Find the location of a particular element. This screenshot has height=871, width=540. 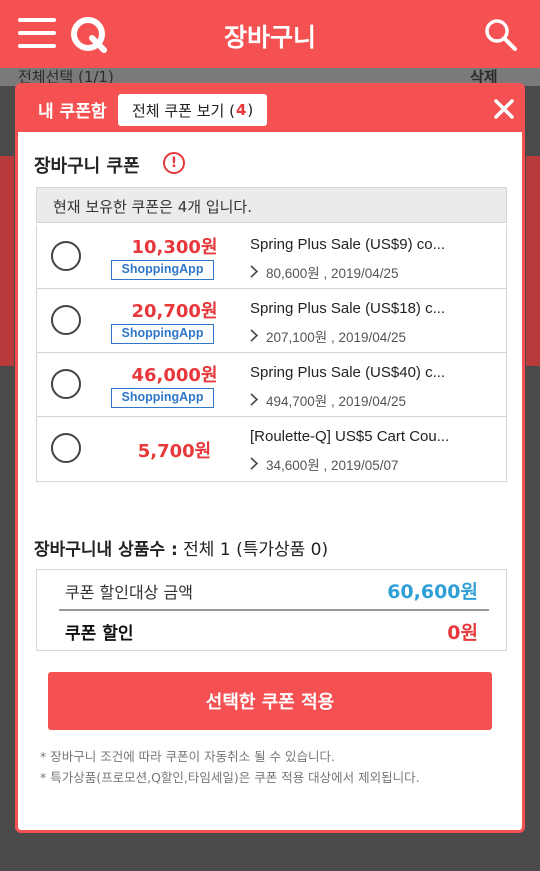

close-icon is located at coordinates (504, 109).